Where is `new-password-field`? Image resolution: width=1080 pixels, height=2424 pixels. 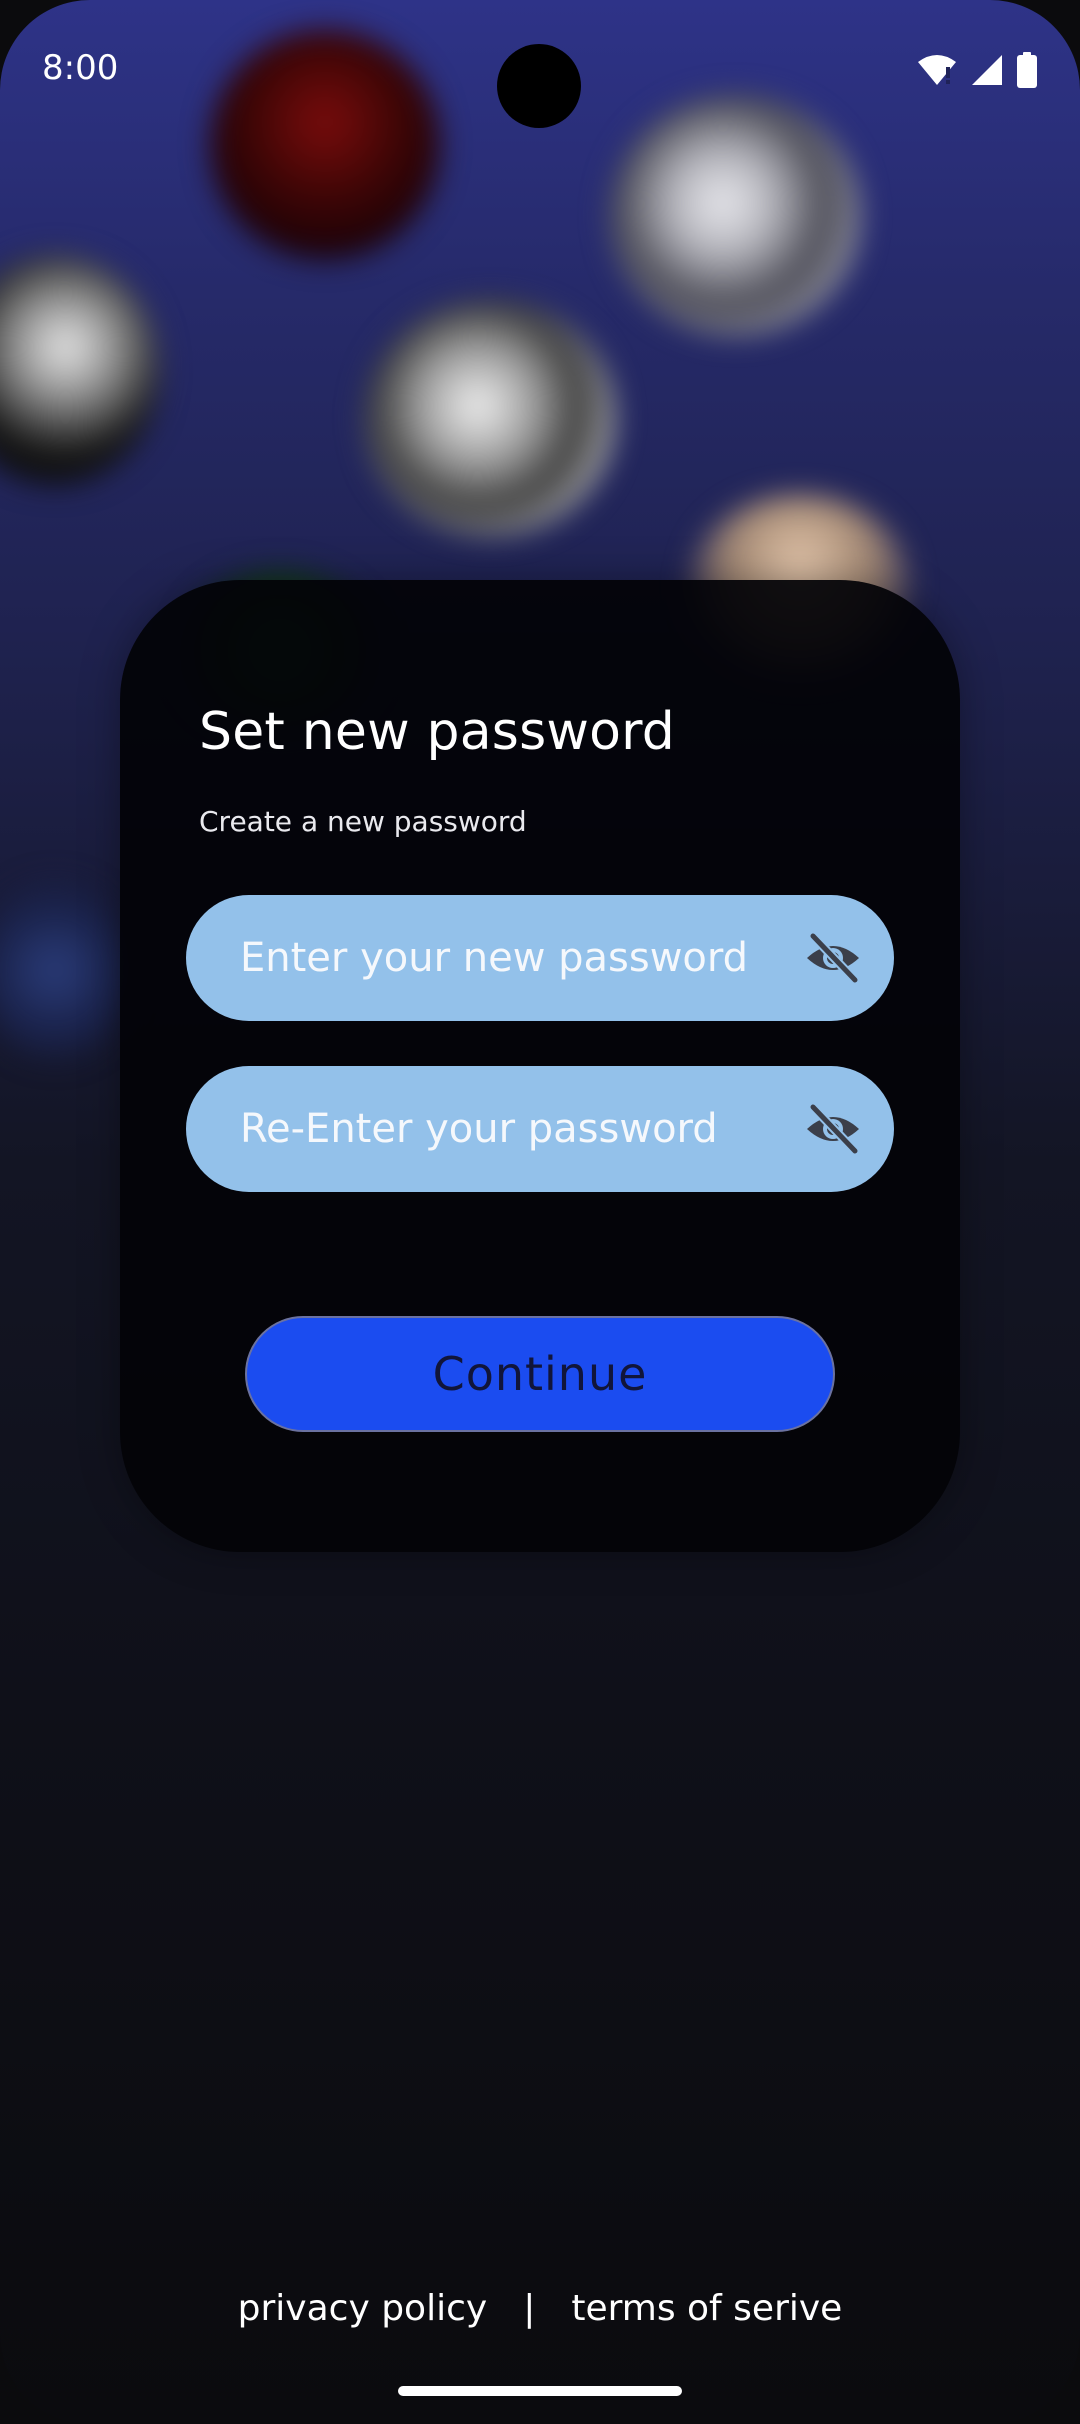
new-password-field is located at coordinates (540, 958).